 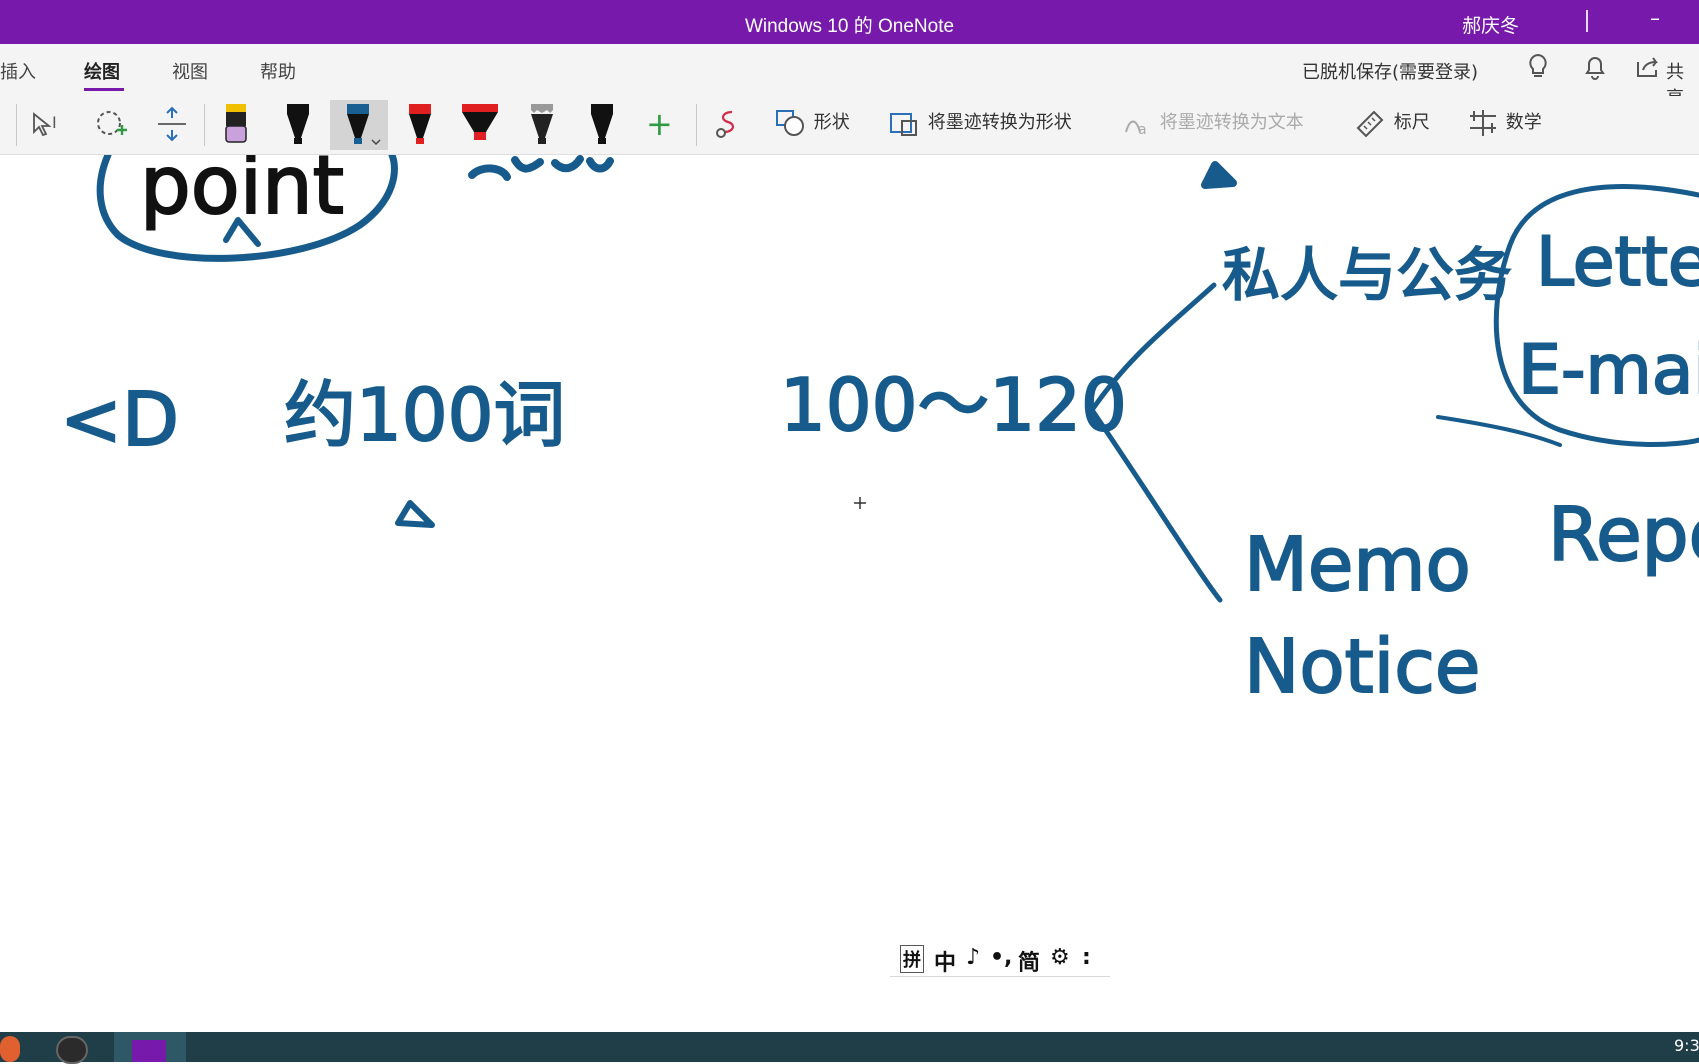 What do you see at coordinates (1370, 124) in the screenshot?
I see `ruler-icon` at bounding box center [1370, 124].